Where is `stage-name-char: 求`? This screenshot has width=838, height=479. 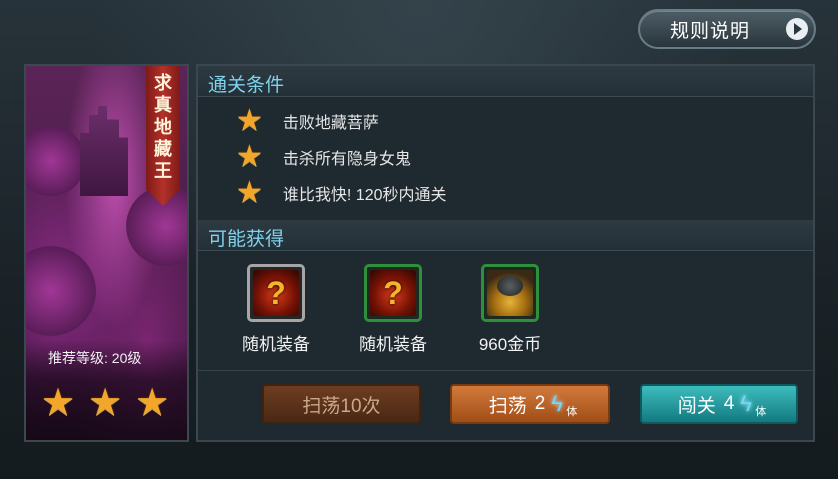
stage-name-char: 求 is located at coordinates (163, 83).